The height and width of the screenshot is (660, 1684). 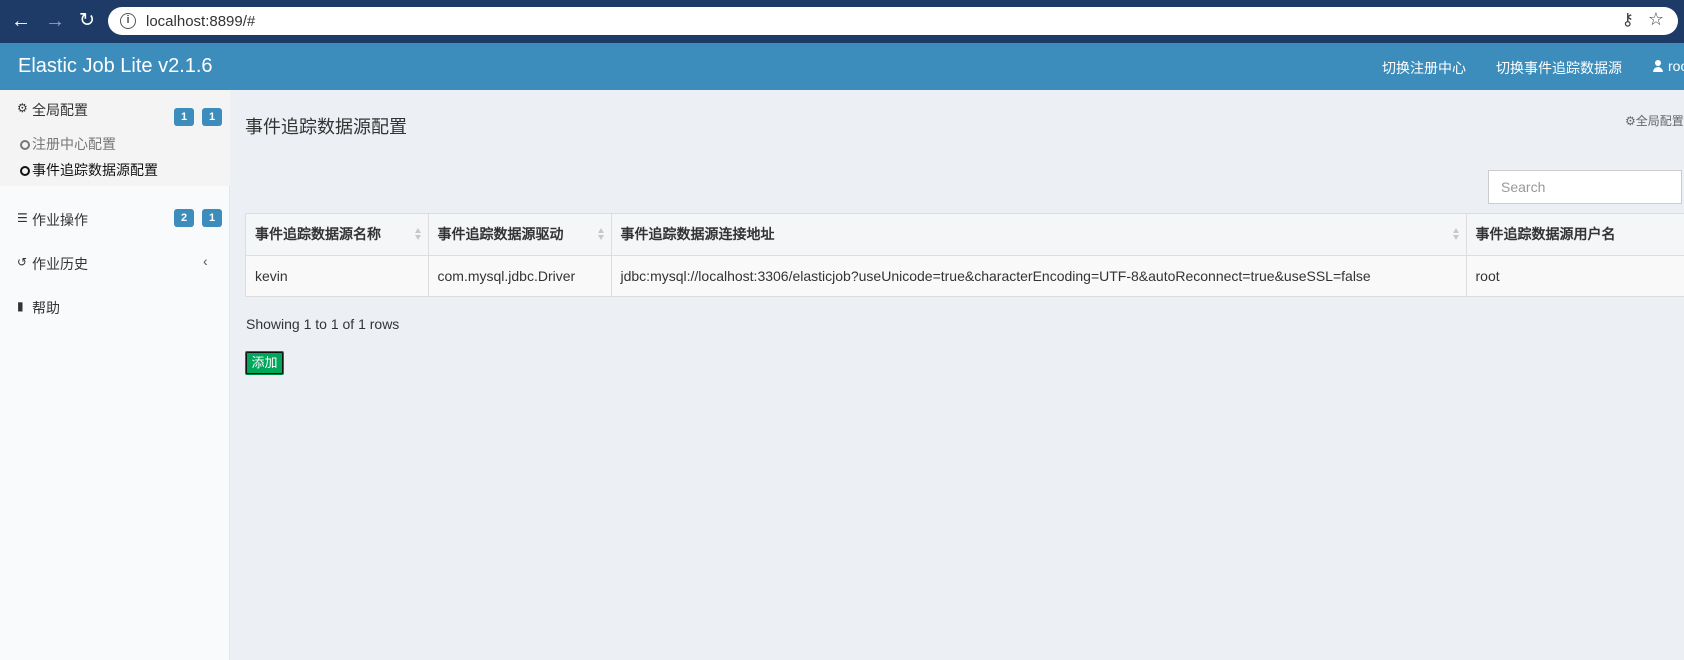 I want to click on book-icon: ▮, so click(x=20, y=306).